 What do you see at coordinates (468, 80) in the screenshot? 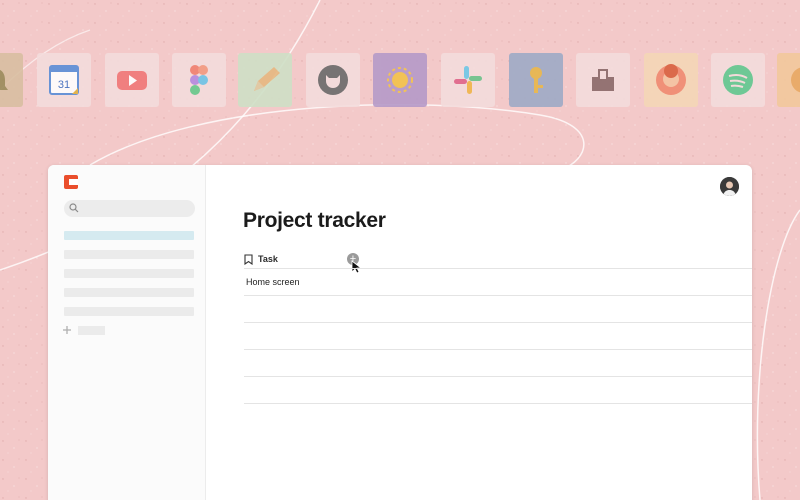
I see `slack-icon` at bounding box center [468, 80].